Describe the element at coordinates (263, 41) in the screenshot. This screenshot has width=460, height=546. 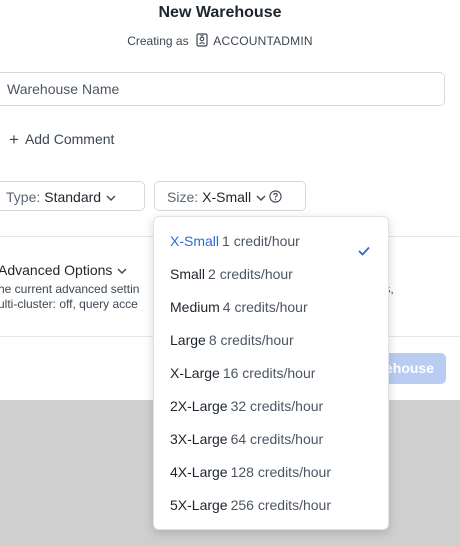
I see `role-name: ACCOUNTADMIN` at that location.